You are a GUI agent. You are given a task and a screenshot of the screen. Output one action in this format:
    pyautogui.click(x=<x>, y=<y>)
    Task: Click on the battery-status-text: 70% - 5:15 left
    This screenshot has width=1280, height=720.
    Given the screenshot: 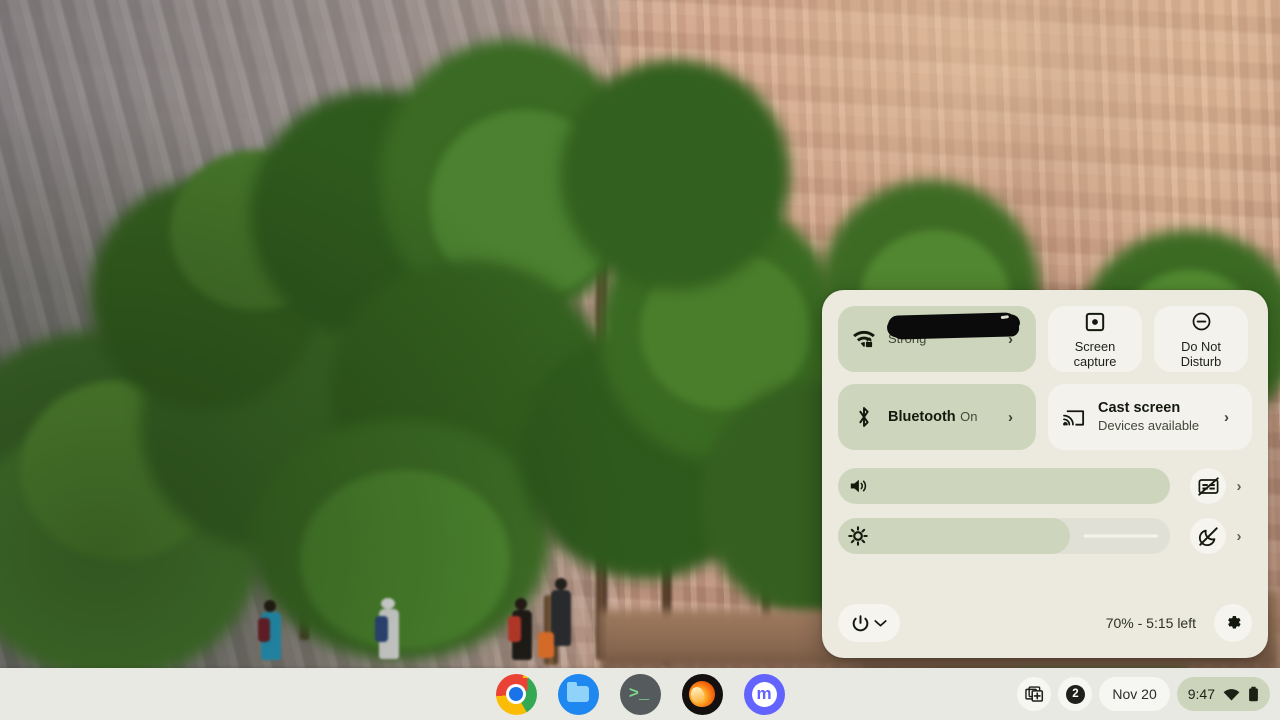 What is the action you would take?
    pyautogui.click(x=1150, y=623)
    